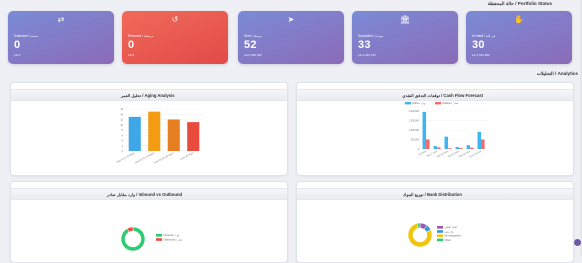 Image resolution: width=582 pixels, height=263 pixels. I want to click on bank-legend-label: بنك مصر, so click(449, 231).